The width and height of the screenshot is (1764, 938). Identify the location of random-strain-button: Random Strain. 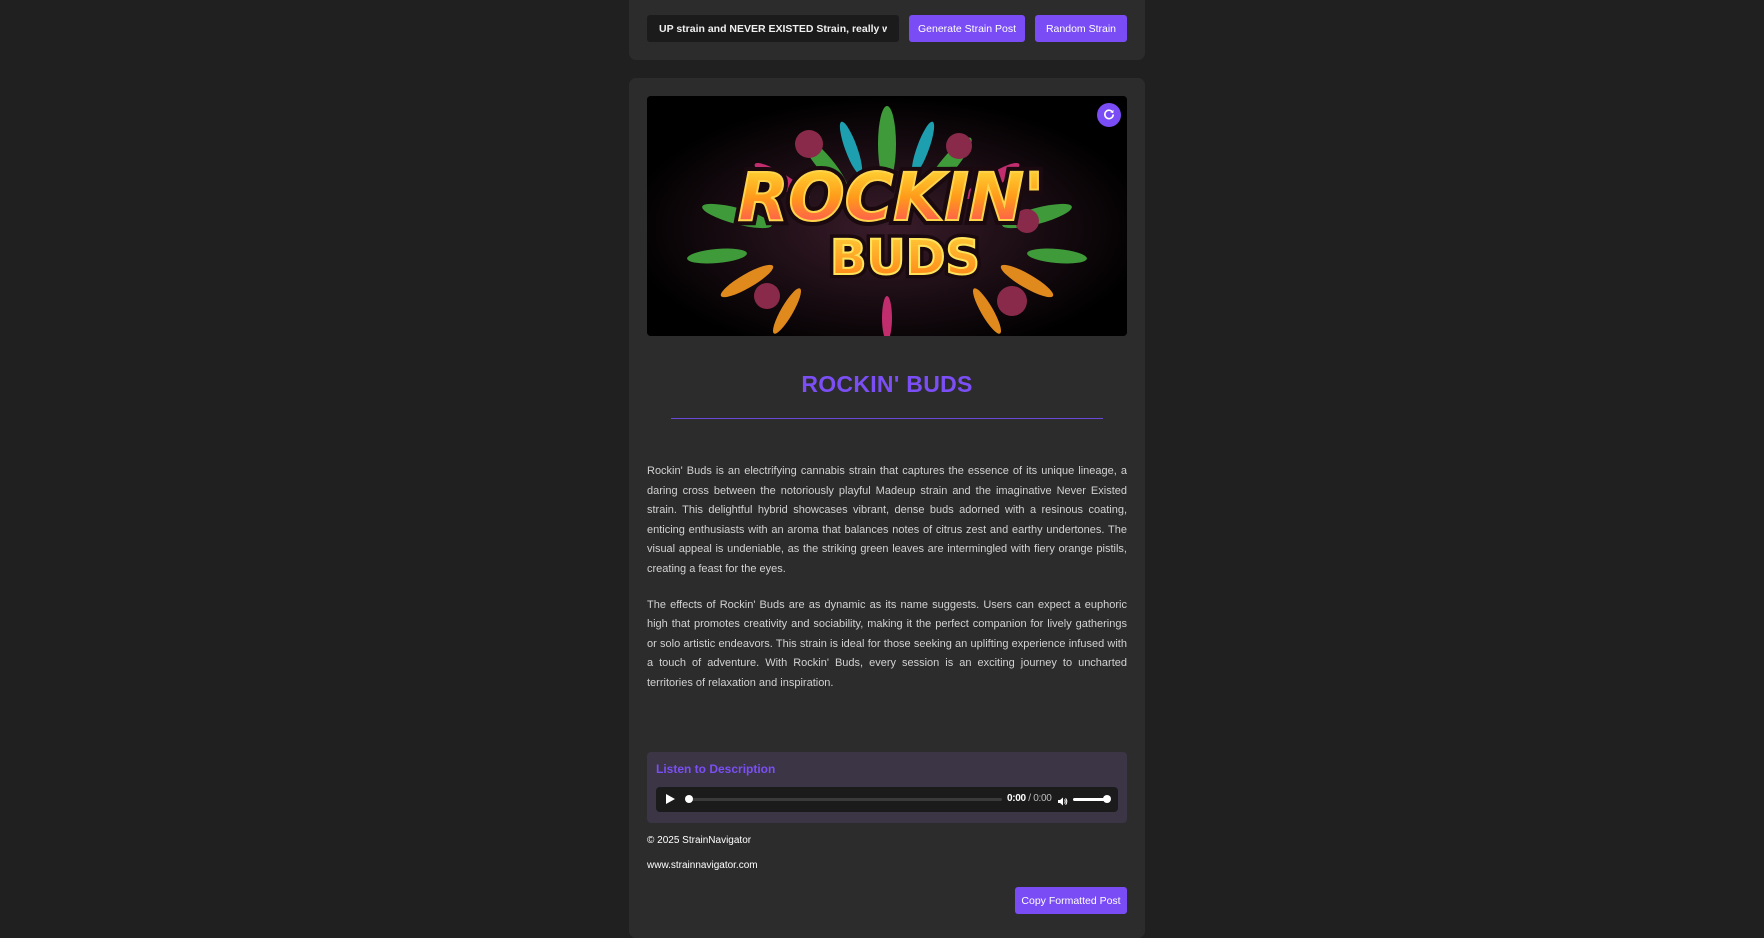
(1081, 28).